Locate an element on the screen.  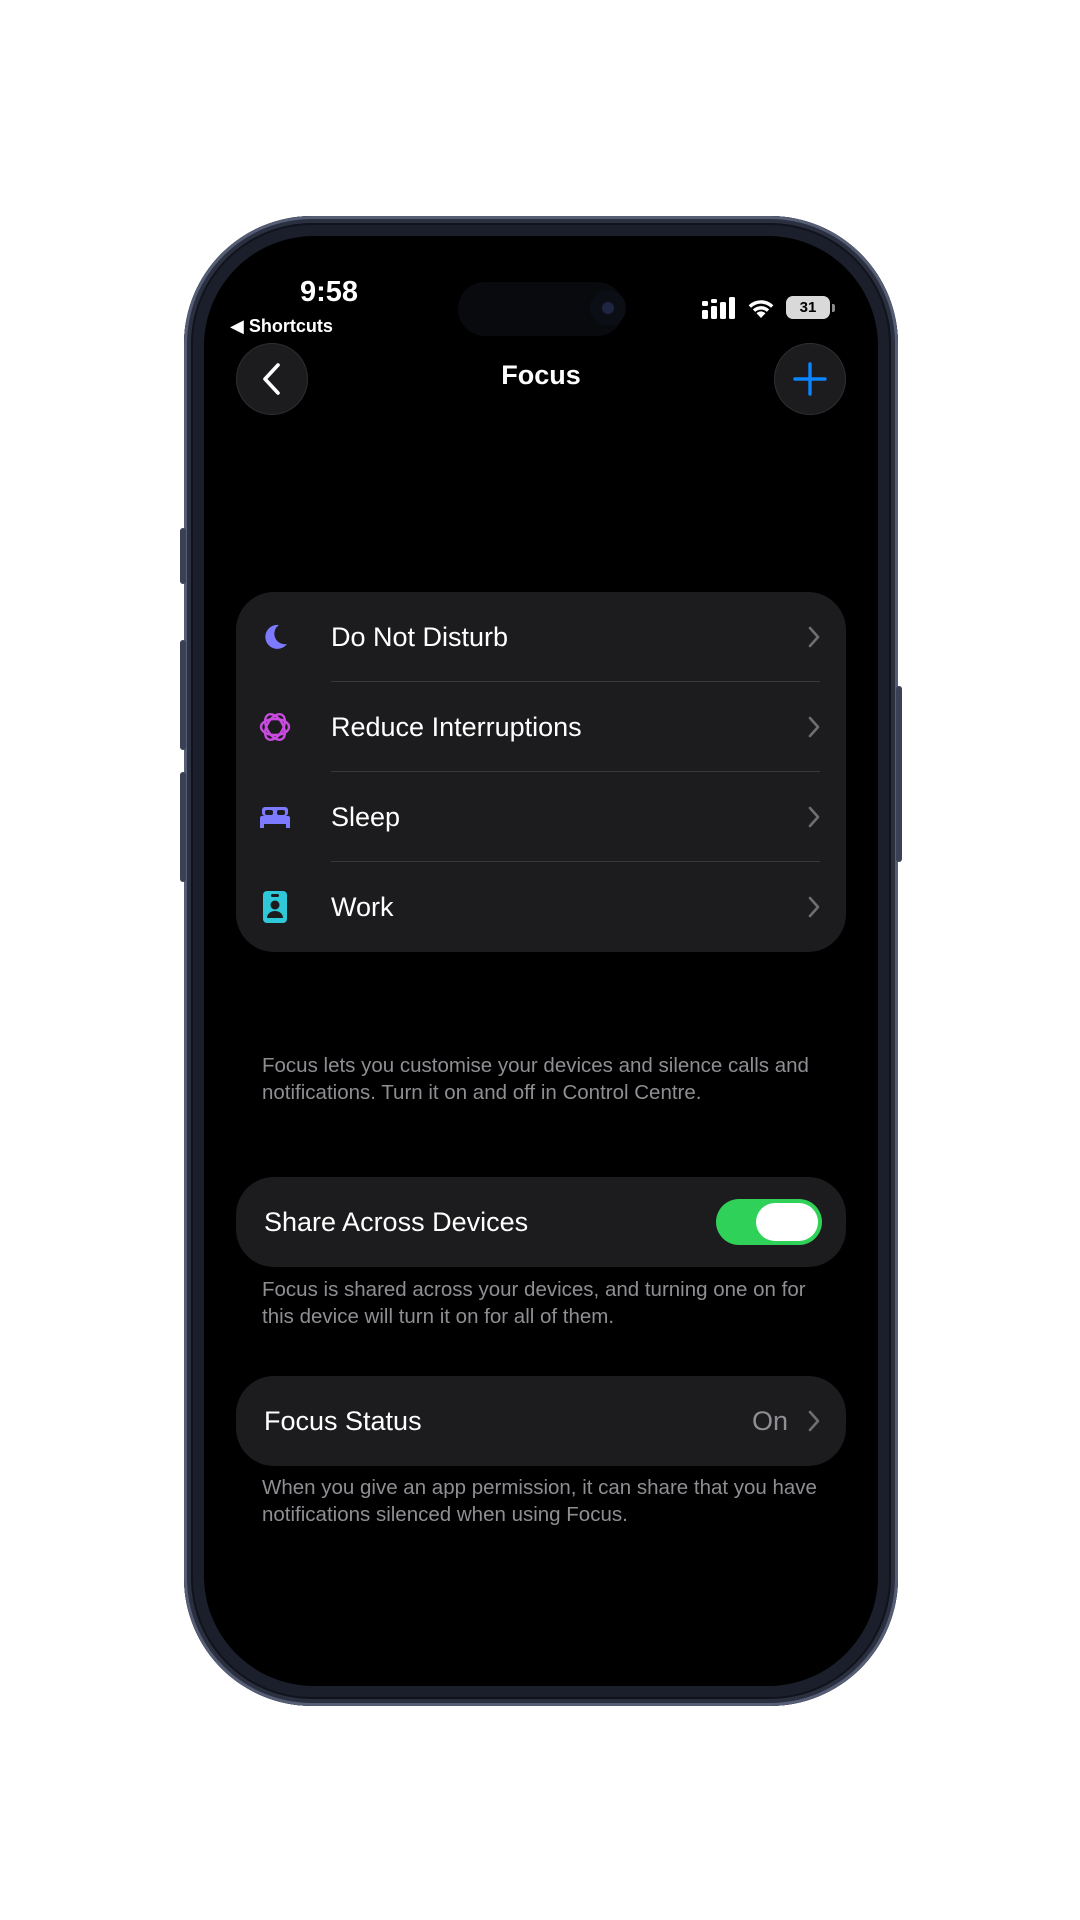
share-across-devices-row: Share Across Devices is located at coordinates (541, 1222).